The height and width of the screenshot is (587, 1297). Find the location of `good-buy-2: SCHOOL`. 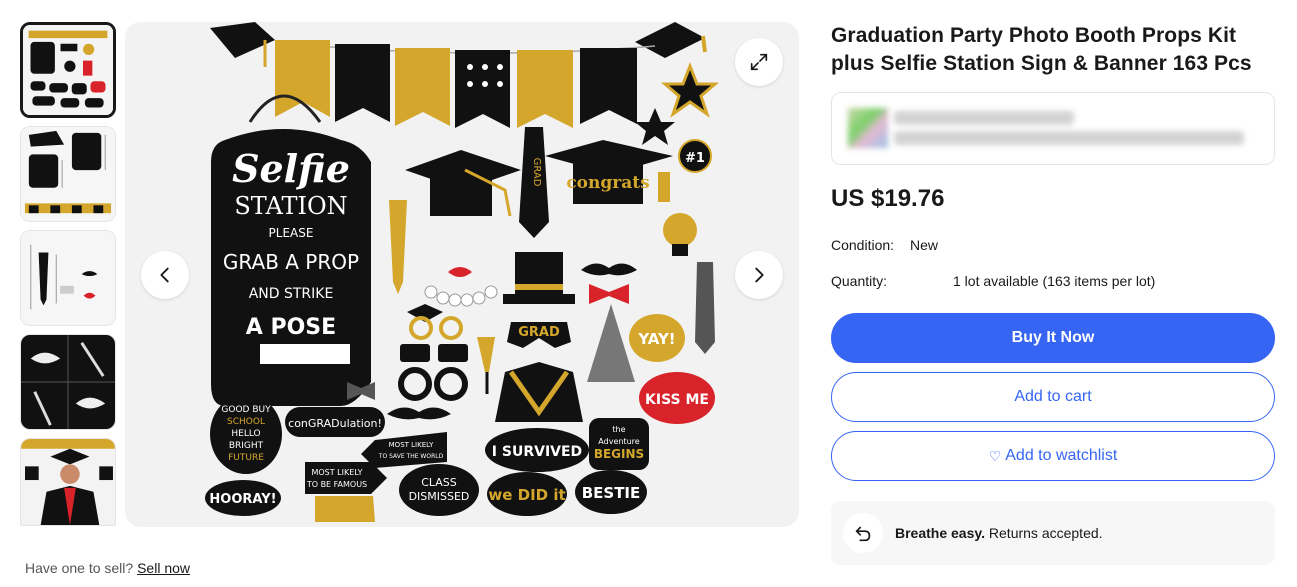

good-buy-2: SCHOOL is located at coordinates (246, 422).